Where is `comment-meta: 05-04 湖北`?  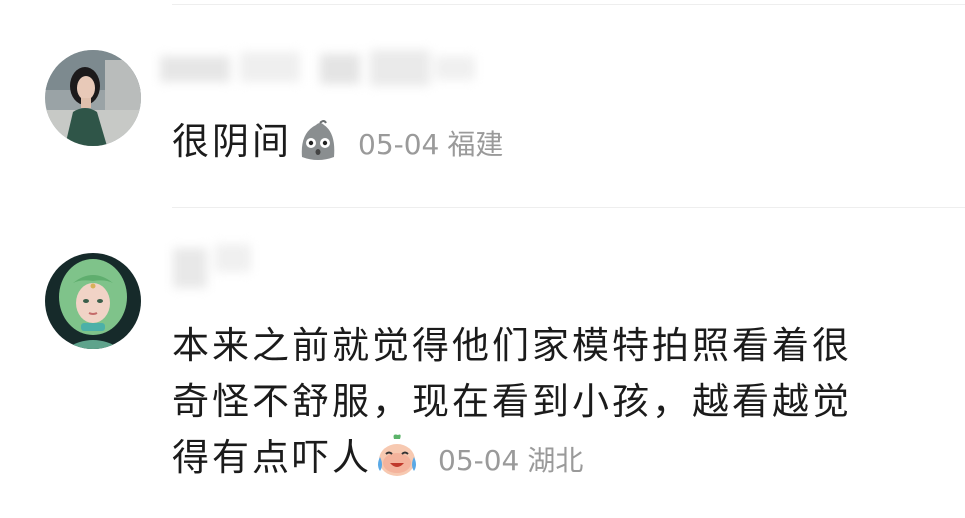
comment-meta: 05-04 湖北 is located at coordinates (510, 460).